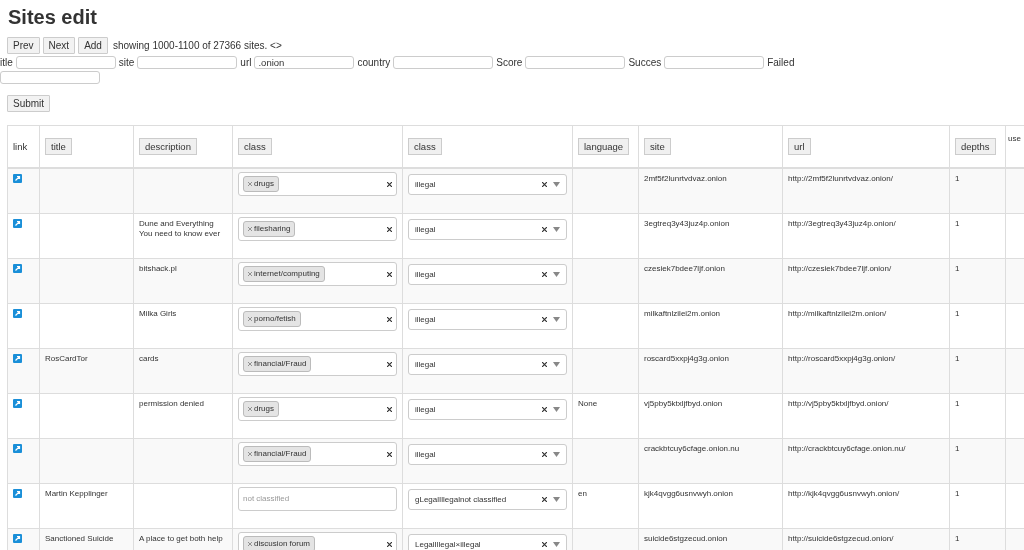  I want to click on class-tag: filesharing, so click(269, 229).